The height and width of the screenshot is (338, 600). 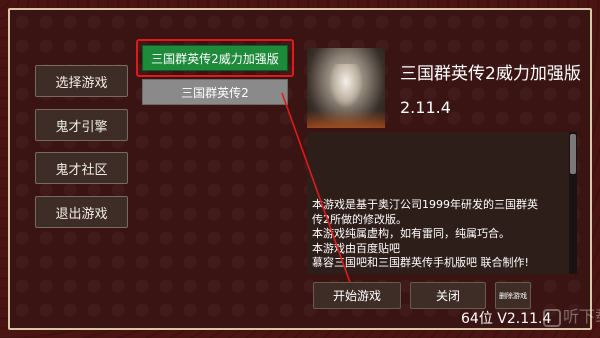 I want to click on description-line: 本游戏纯属虚构，如有雷同，纯属巧合。, so click(x=411, y=233).